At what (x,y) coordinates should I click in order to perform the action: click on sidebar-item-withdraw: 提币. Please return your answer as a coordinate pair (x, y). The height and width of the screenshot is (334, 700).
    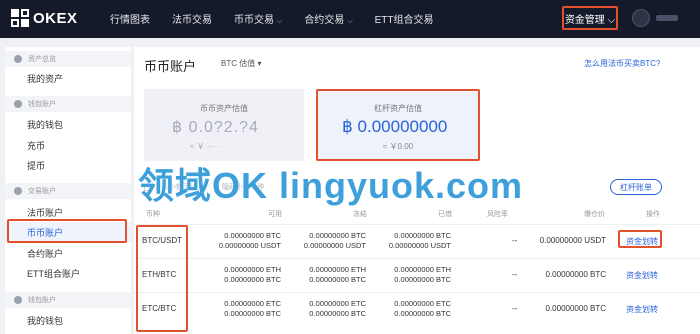
    Looking at the image, I should click on (68, 165).